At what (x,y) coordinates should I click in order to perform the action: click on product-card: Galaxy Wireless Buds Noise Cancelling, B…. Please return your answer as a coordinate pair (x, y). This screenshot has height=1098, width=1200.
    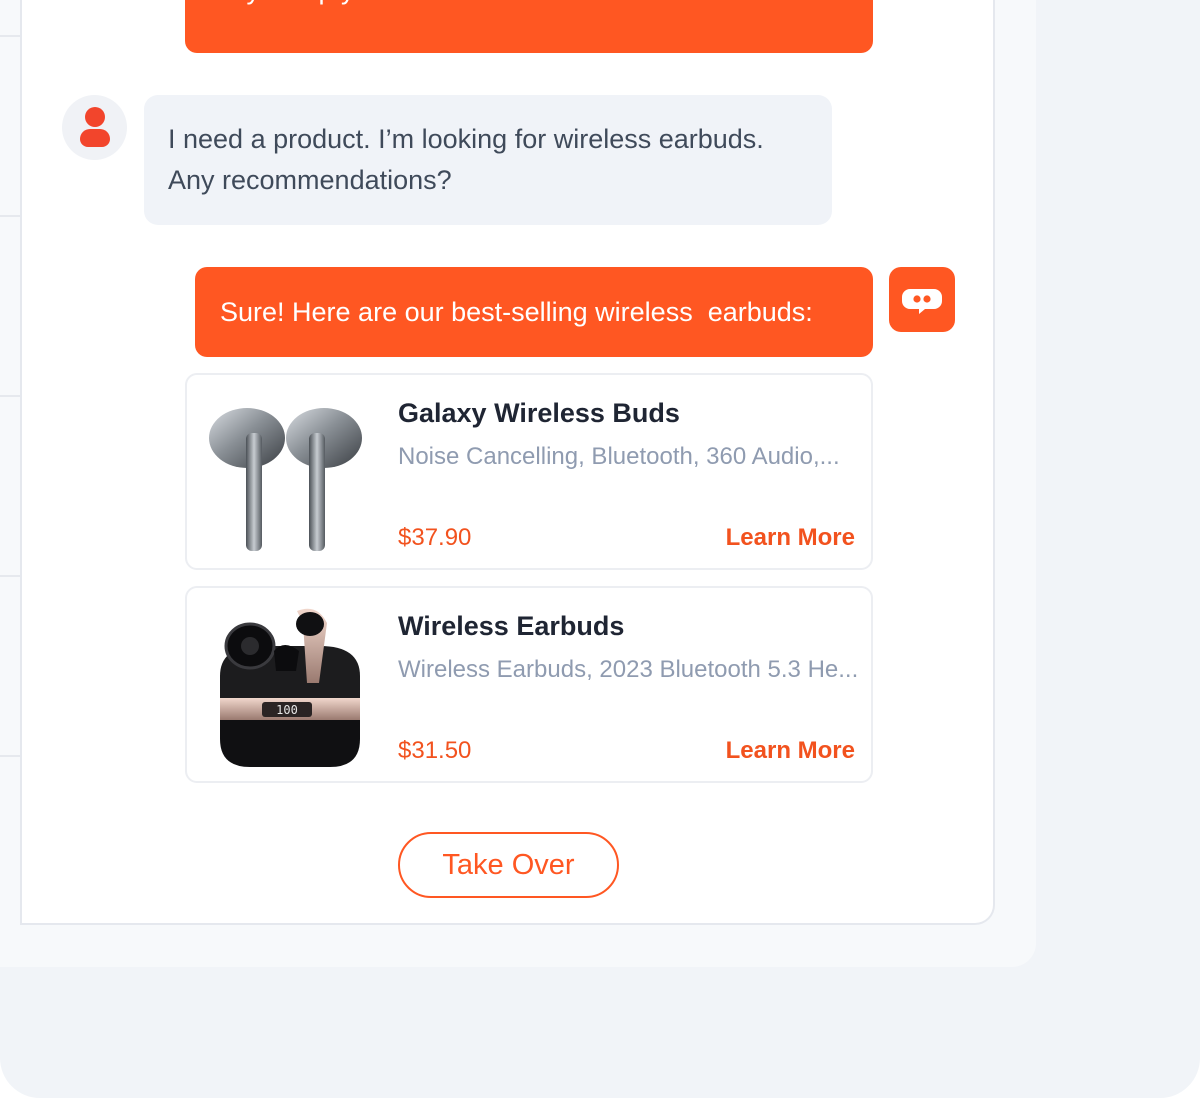
    Looking at the image, I should click on (529, 471).